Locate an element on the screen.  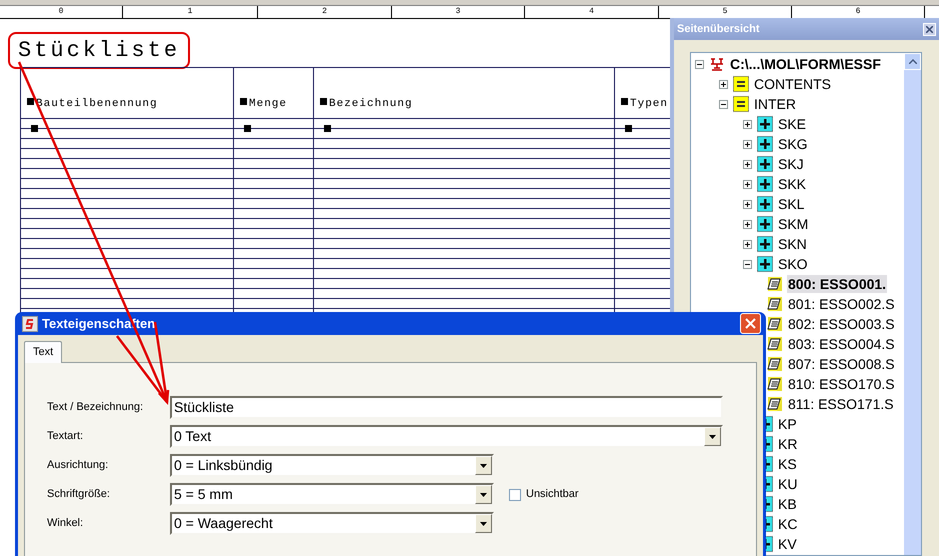
tree-item: 801: ESSO002.S is located at coordinates (841, 304).